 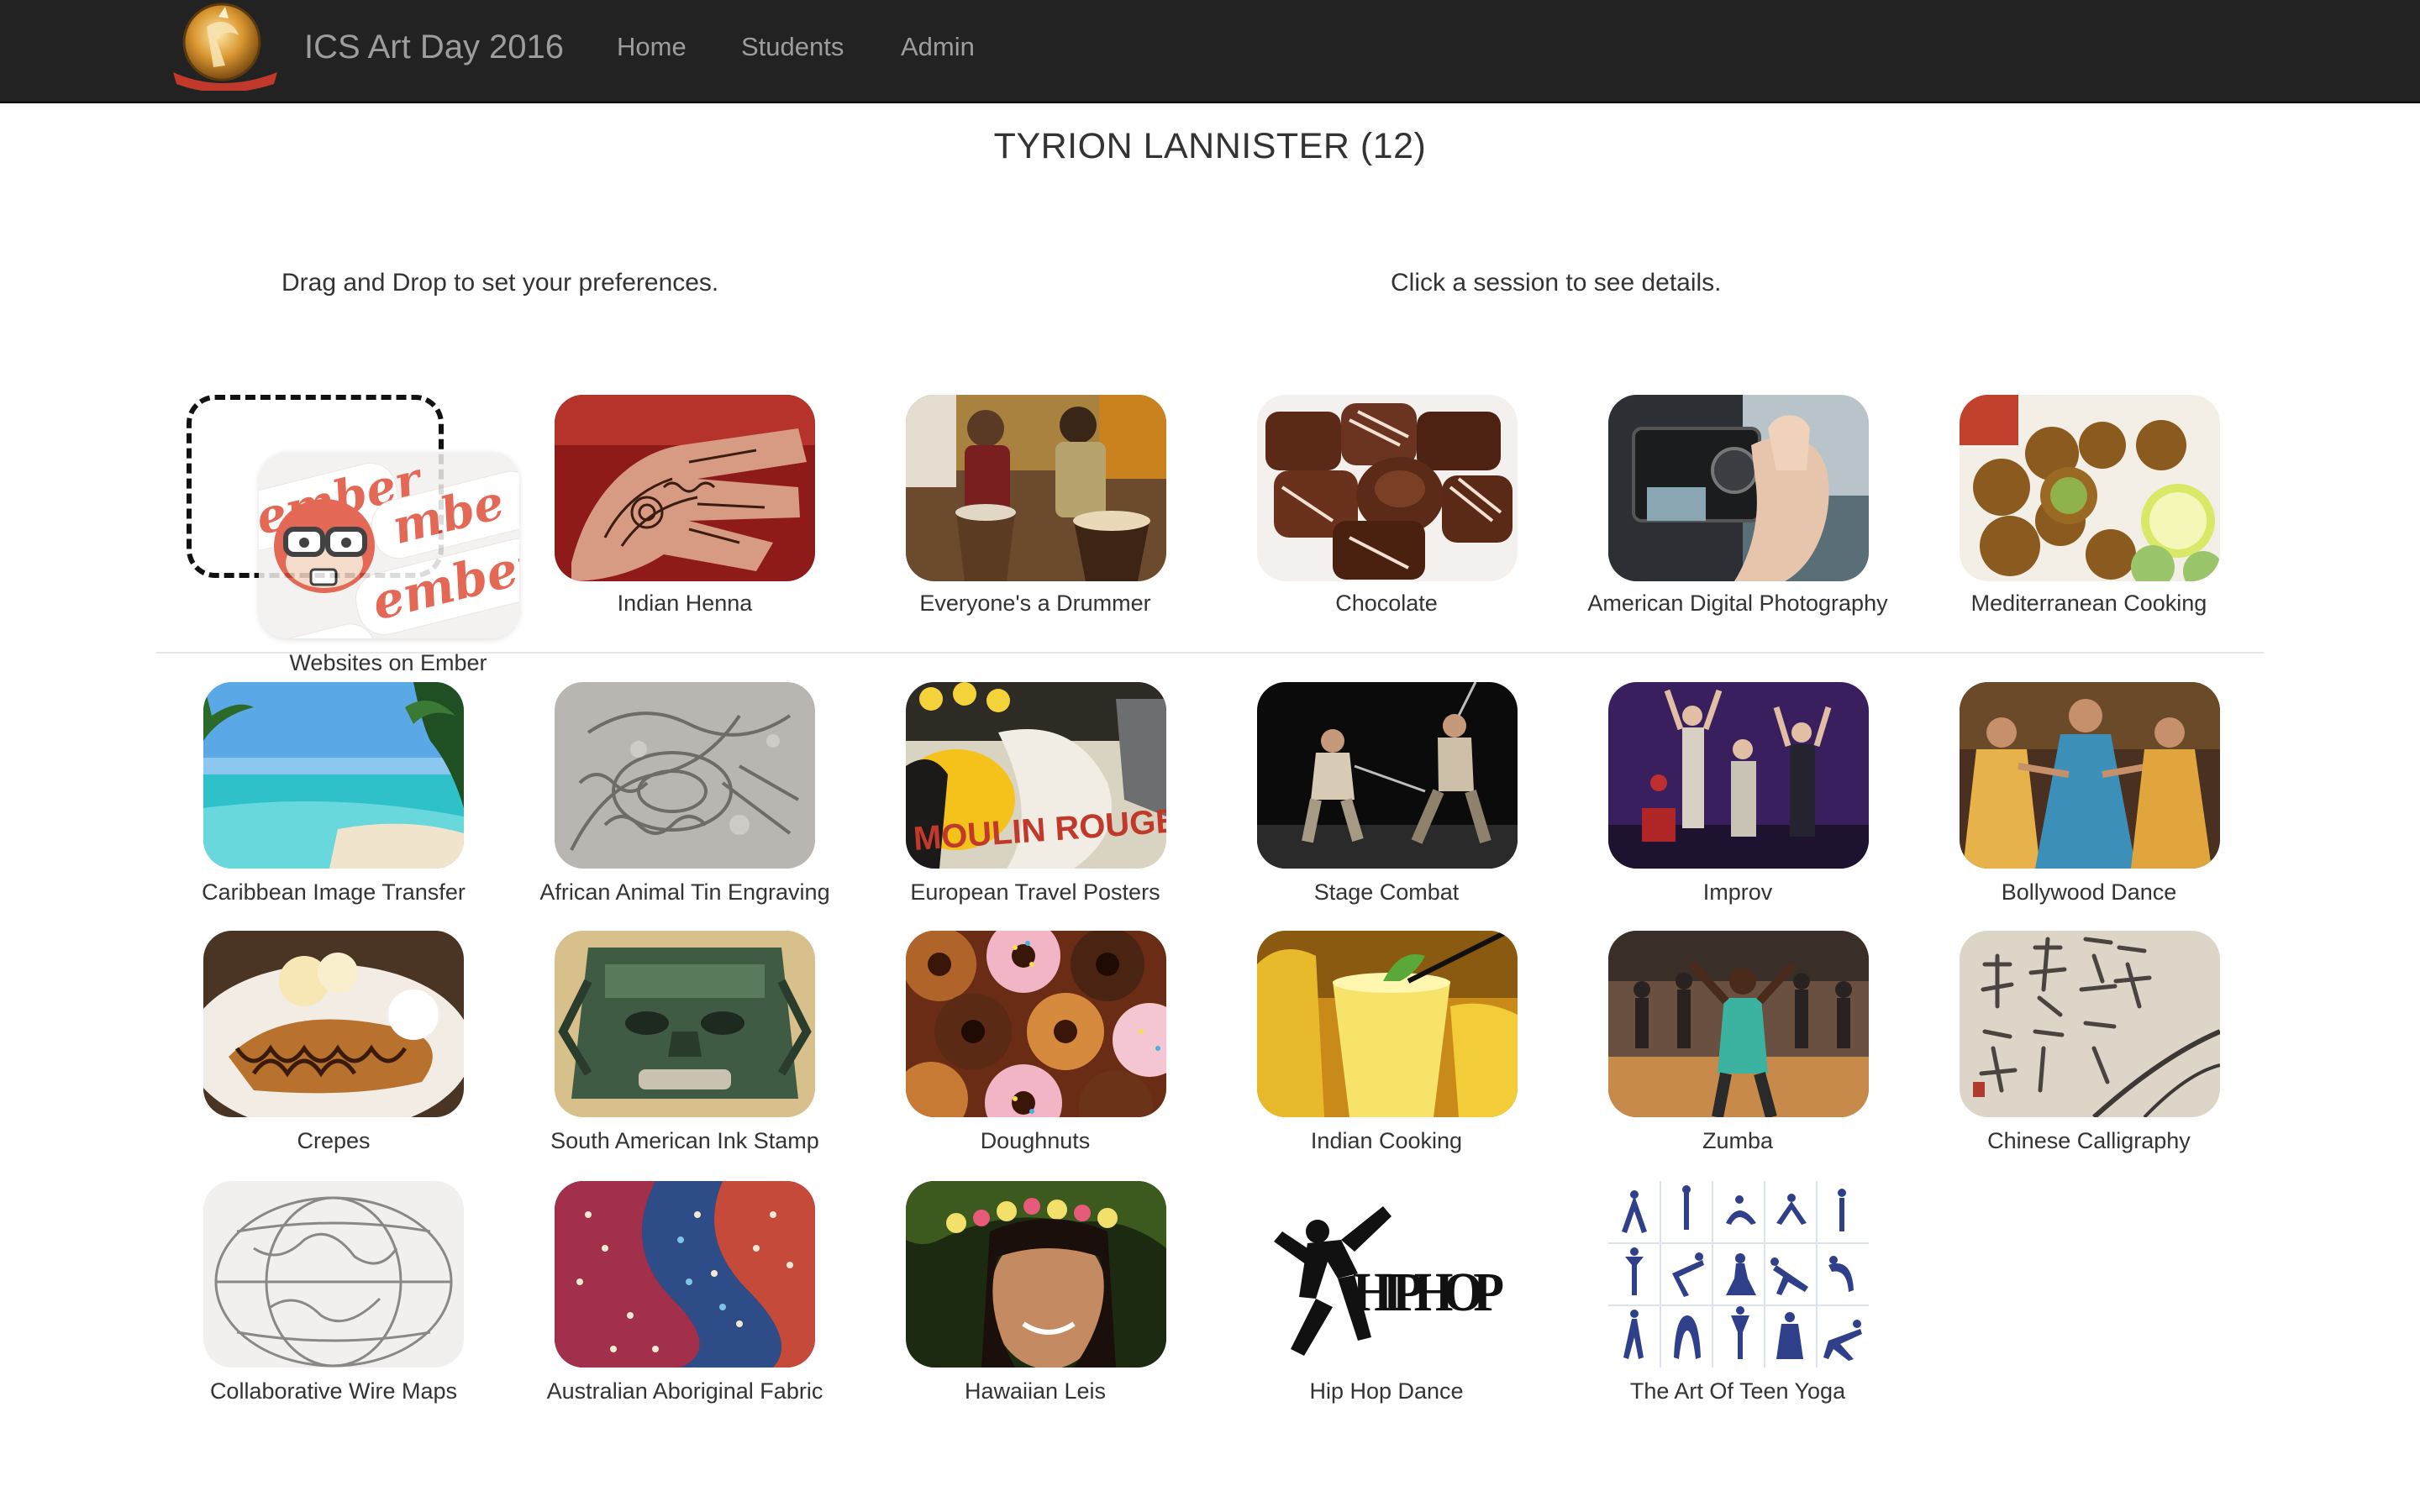 What do you see at coordinates (685, 488) in the screenshot?
I see `session-tile-indian-henna` at bounding box center [685, 488].